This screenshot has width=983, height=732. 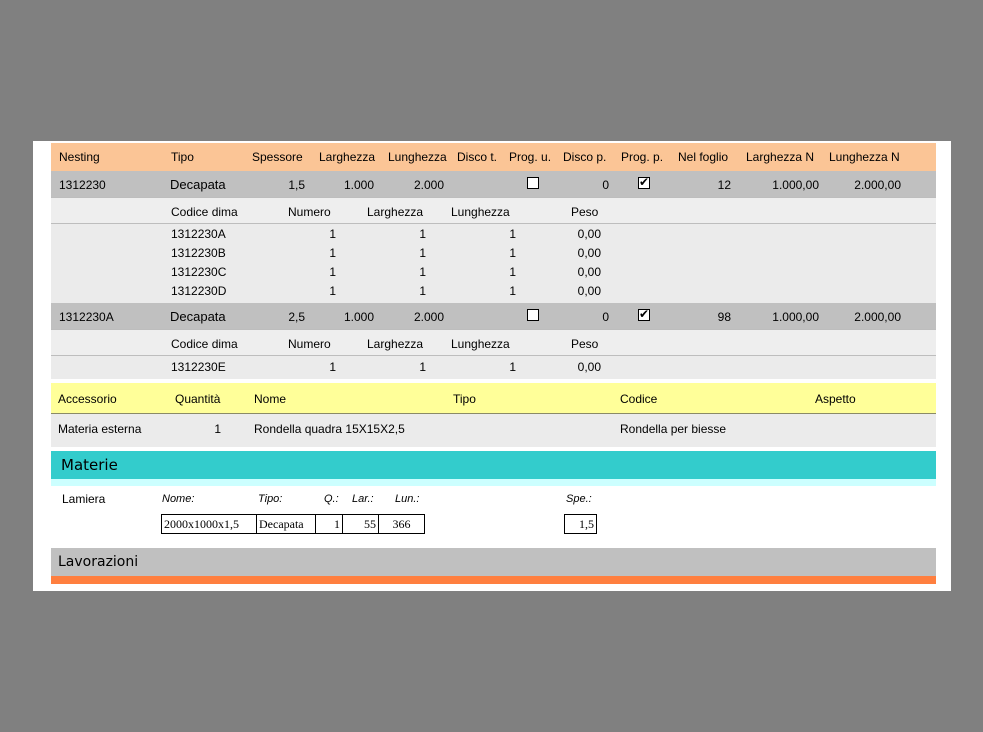 I want to click on dima-row: 1312230E 1 1 1 0,00, so click(x=493, y=369).